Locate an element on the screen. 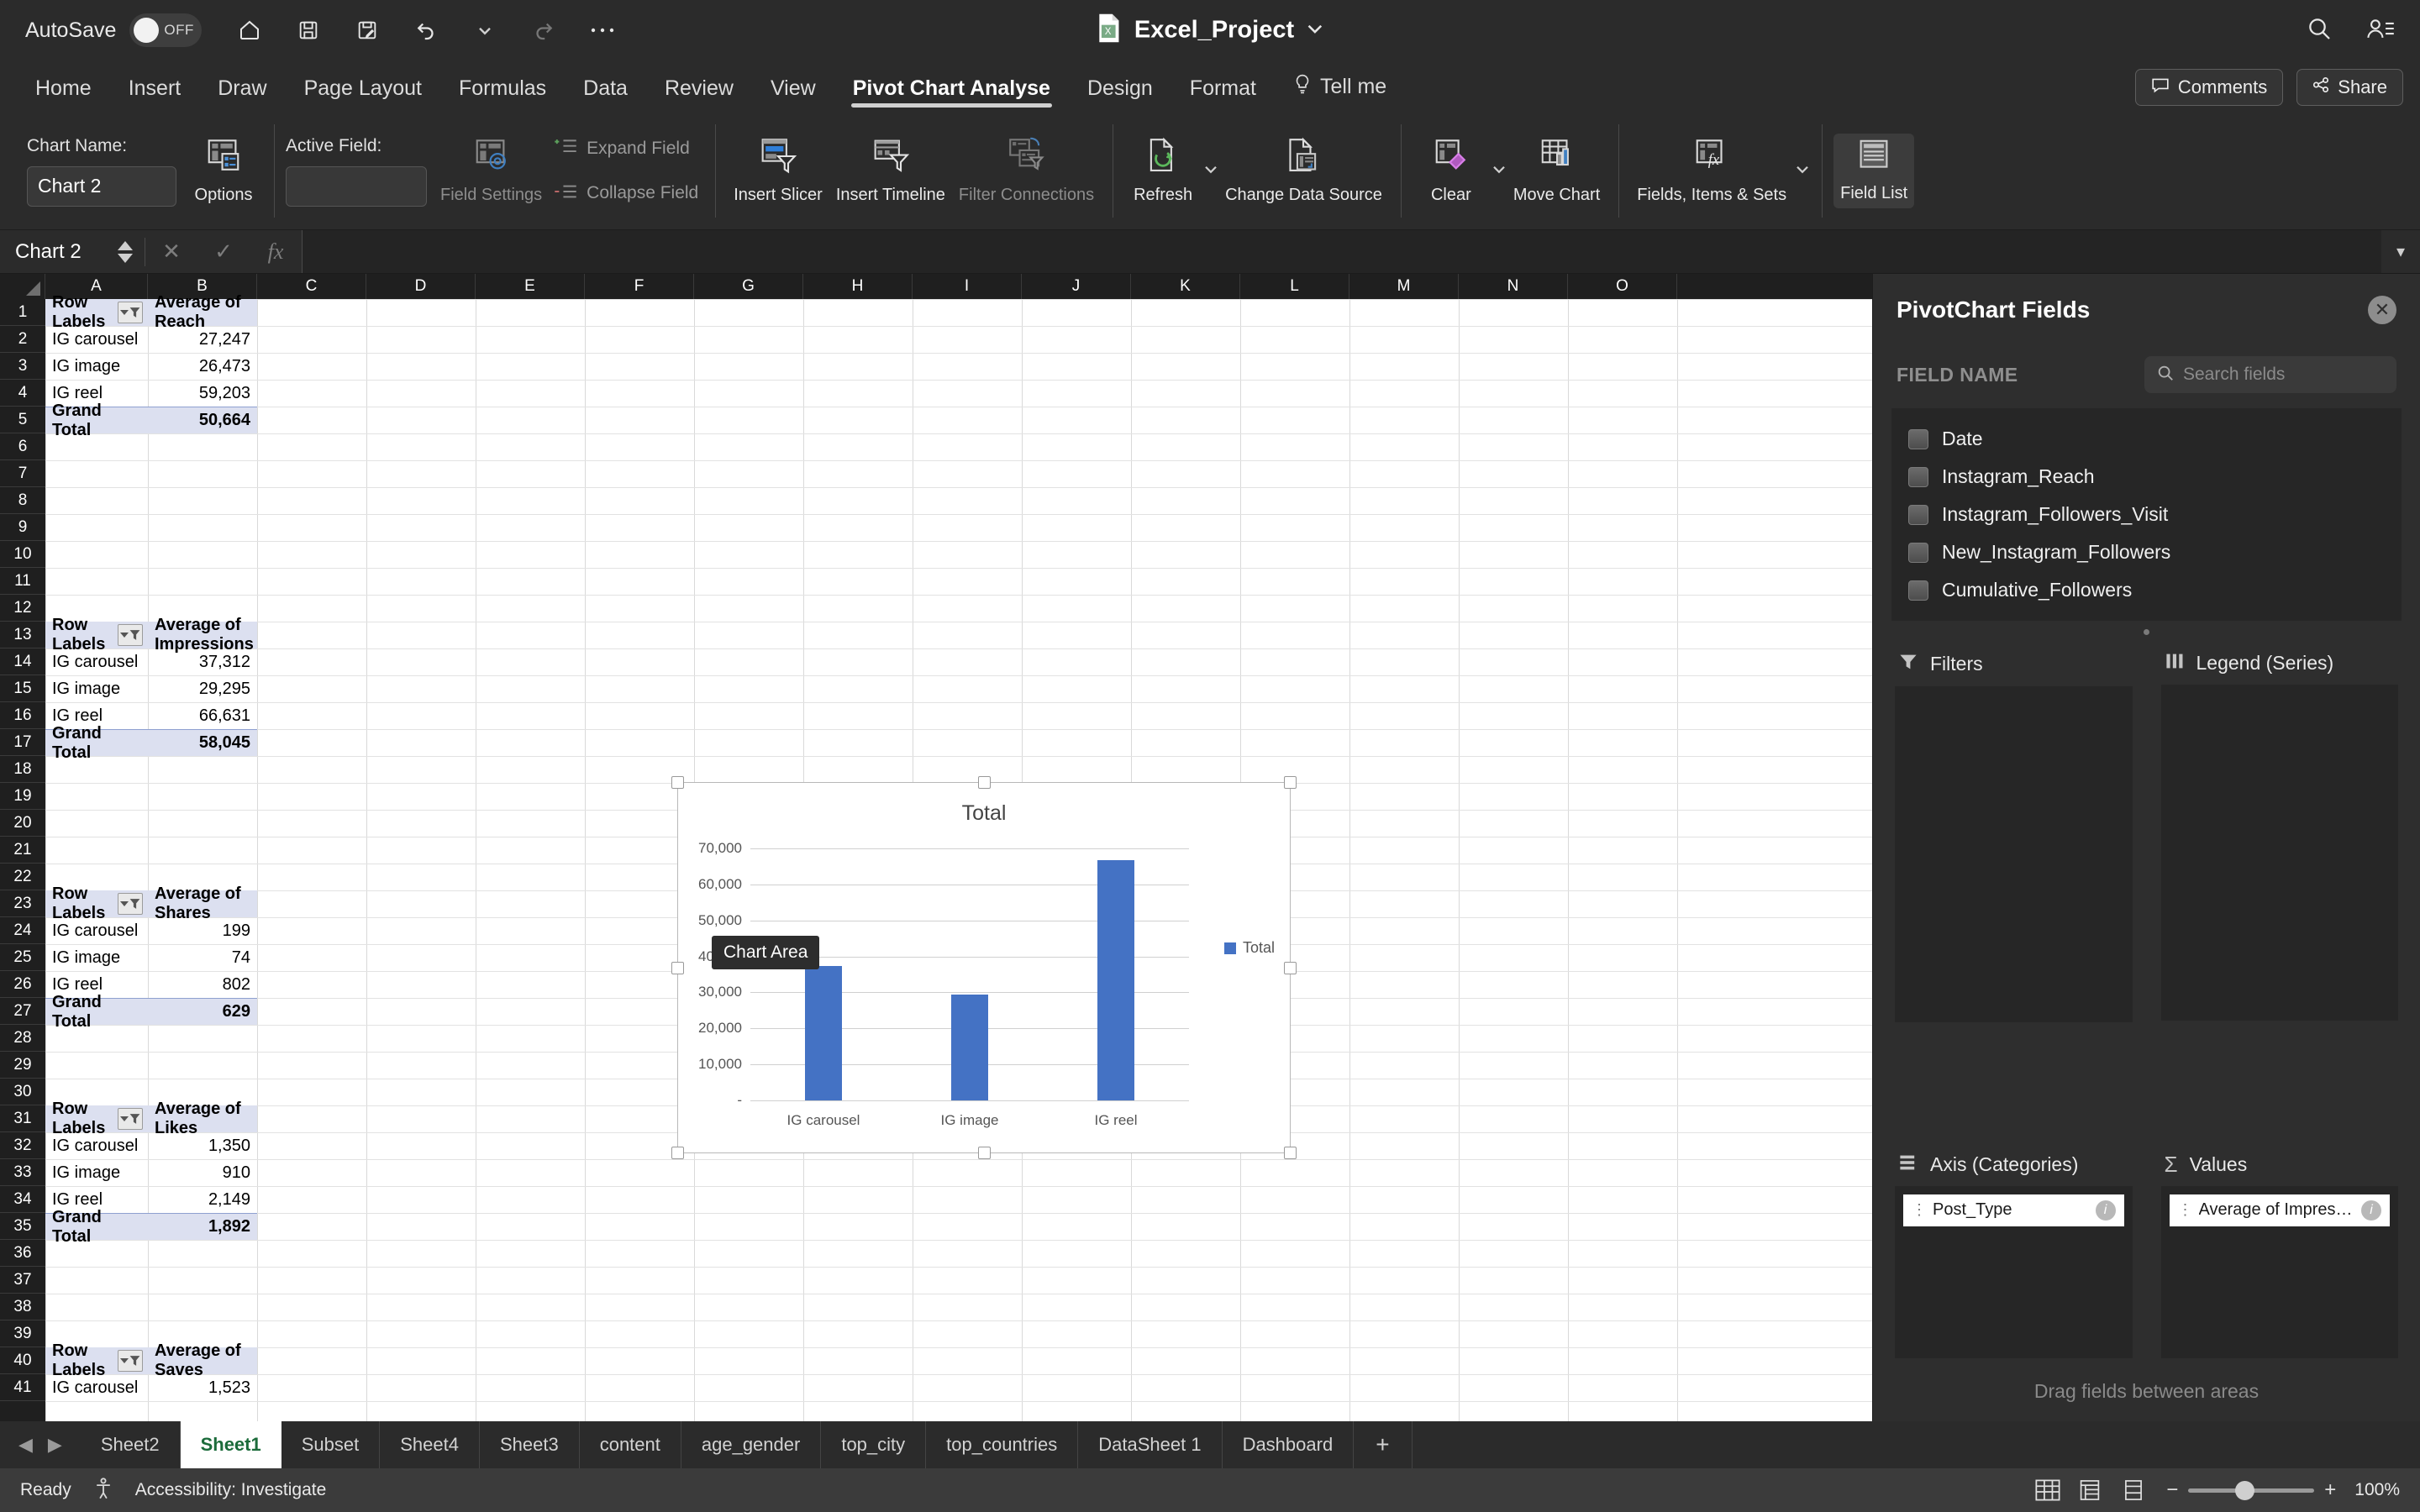  row-header-24: 24 is located at coordinates (22, 930).